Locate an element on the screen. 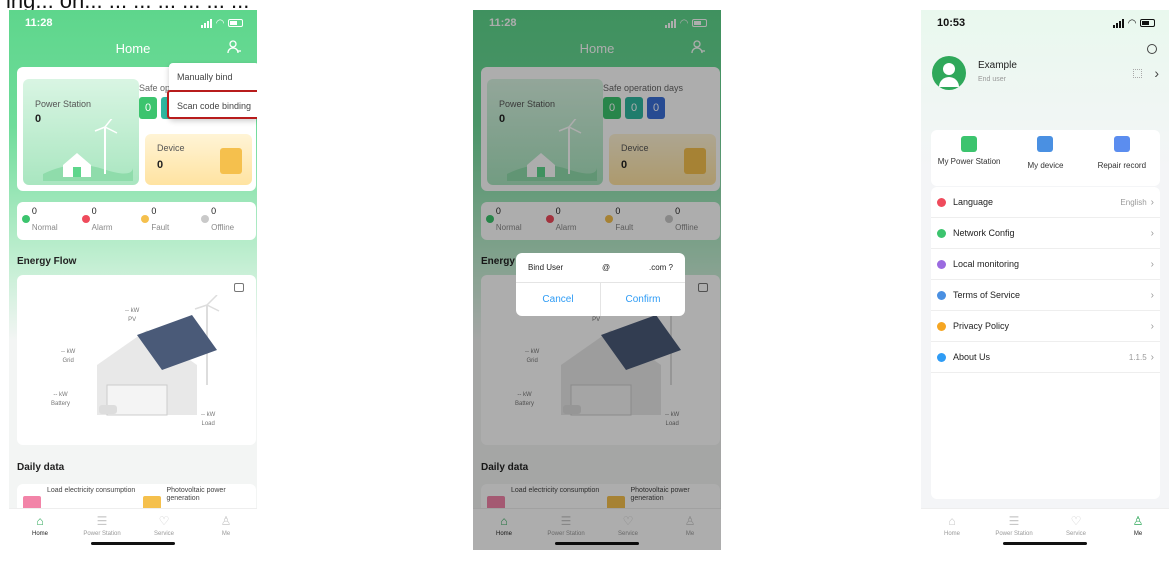 The height and width of the screenshot is (561, 1174). page-title: Home is located at coordinates (133, 48).